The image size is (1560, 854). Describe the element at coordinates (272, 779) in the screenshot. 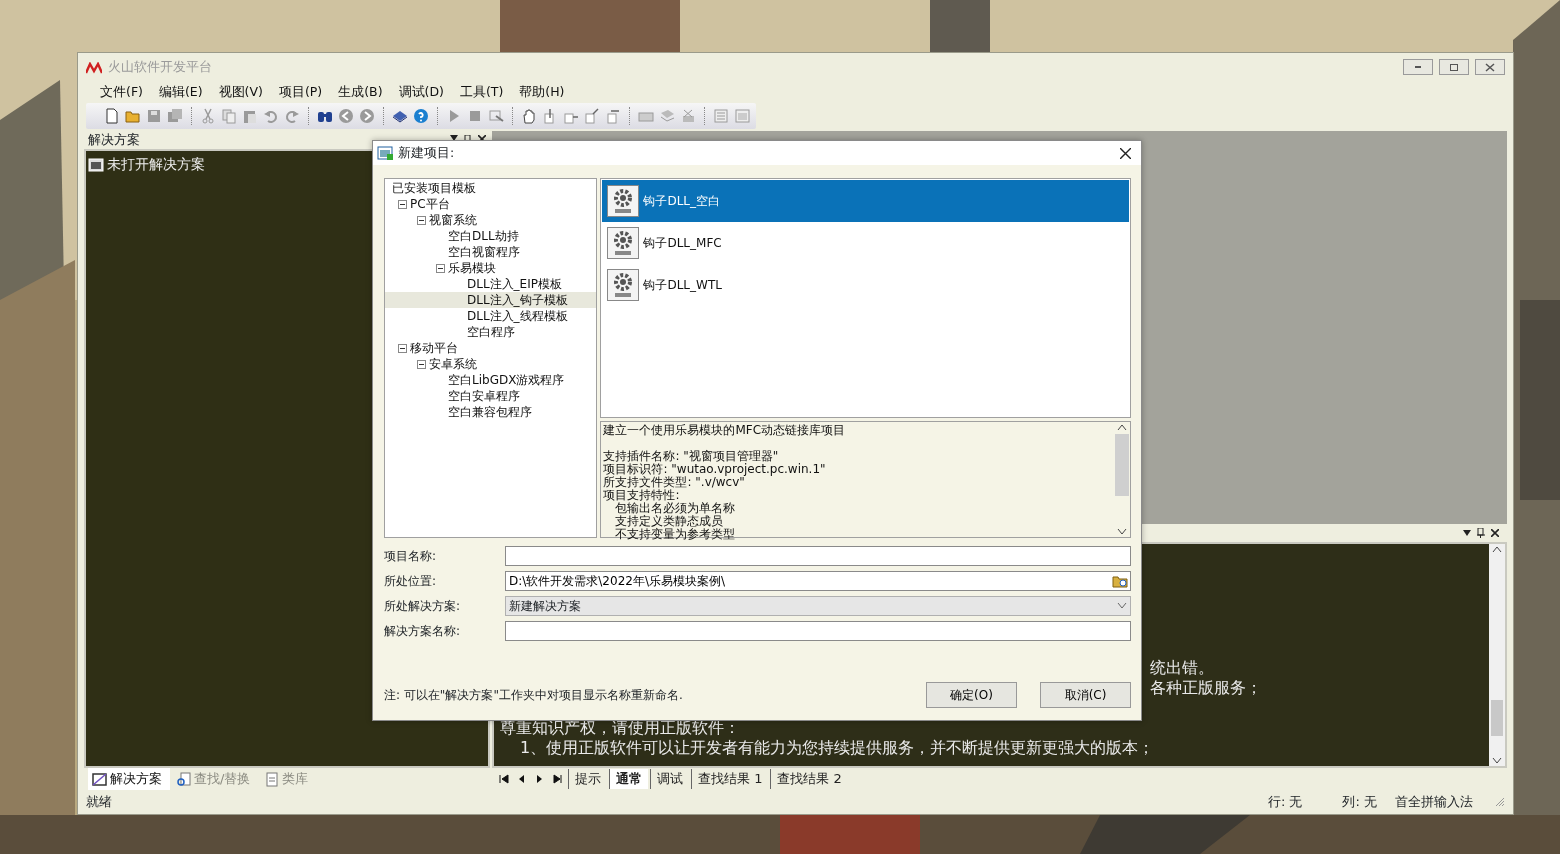

I see `document-icon` at that location.